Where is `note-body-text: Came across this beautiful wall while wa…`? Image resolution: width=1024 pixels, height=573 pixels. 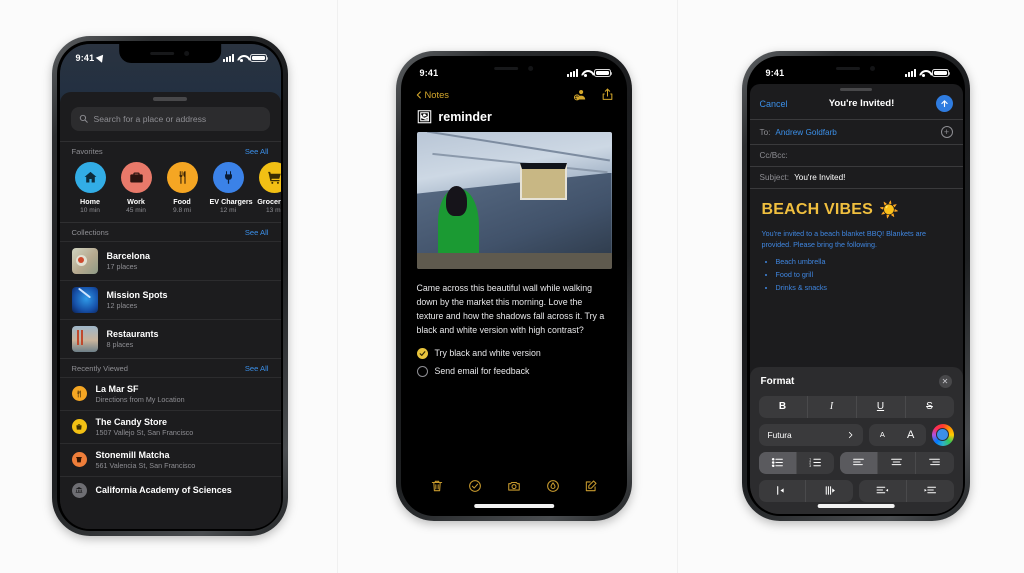 note-body-text: Came across this beautiful wall while wa… is located at coordinates (514, 306).